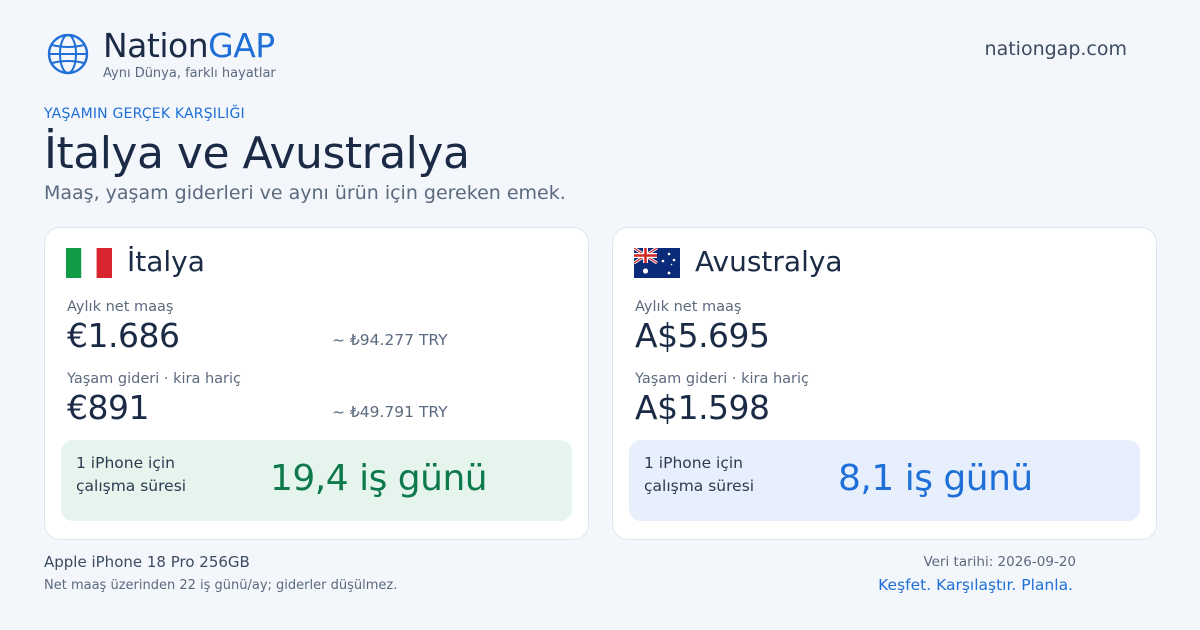 The height and width of the screenshot is (630, 1200). I want to click on cost-try-value: ~ ₺49.791 TRY, so click(390, 412).